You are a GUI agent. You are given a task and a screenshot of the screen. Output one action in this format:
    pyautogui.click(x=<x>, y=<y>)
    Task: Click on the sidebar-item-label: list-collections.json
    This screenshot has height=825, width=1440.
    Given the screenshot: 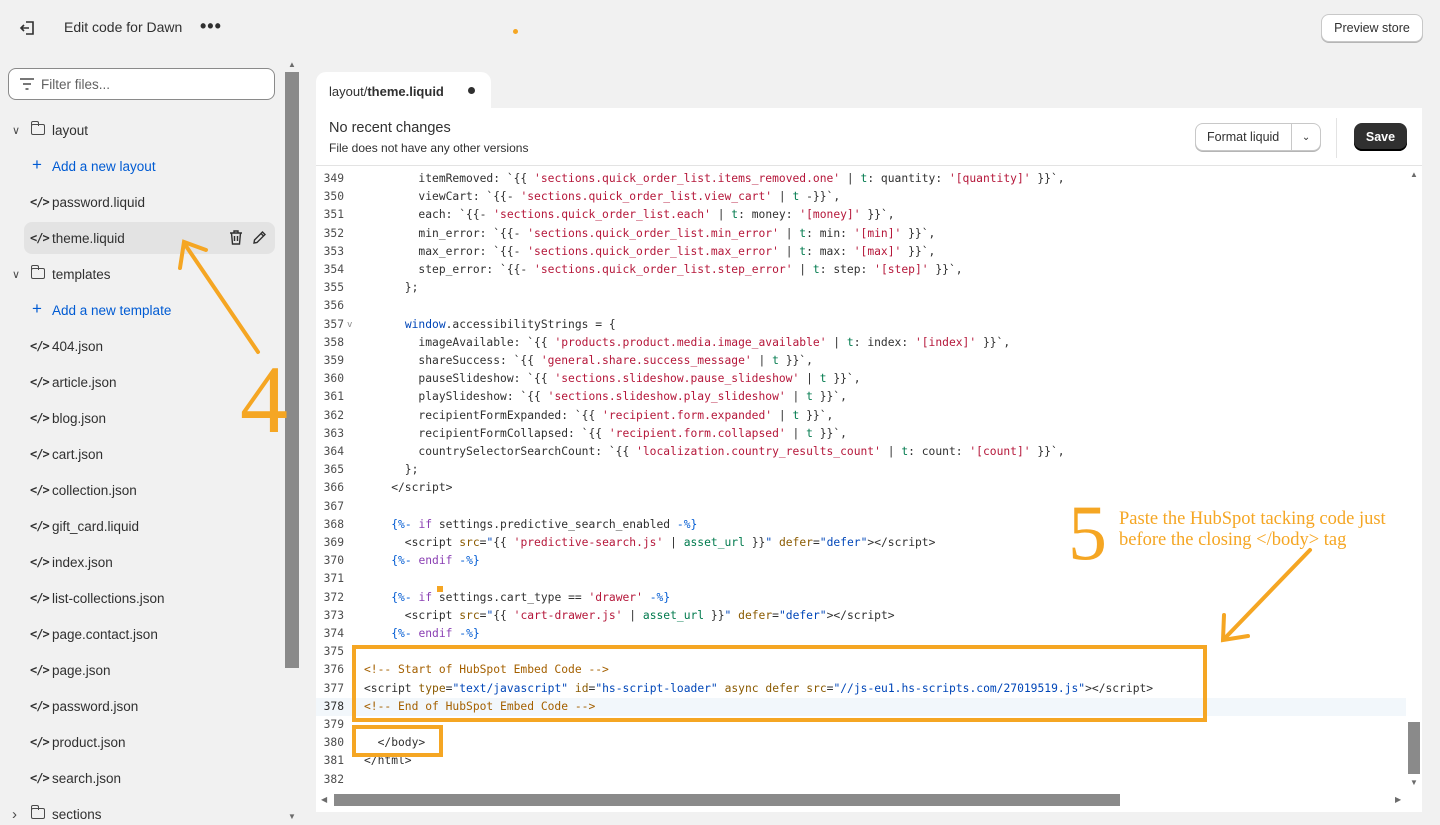 What is the action you would take?
    pyautogui.click(x=108, y=598)
    